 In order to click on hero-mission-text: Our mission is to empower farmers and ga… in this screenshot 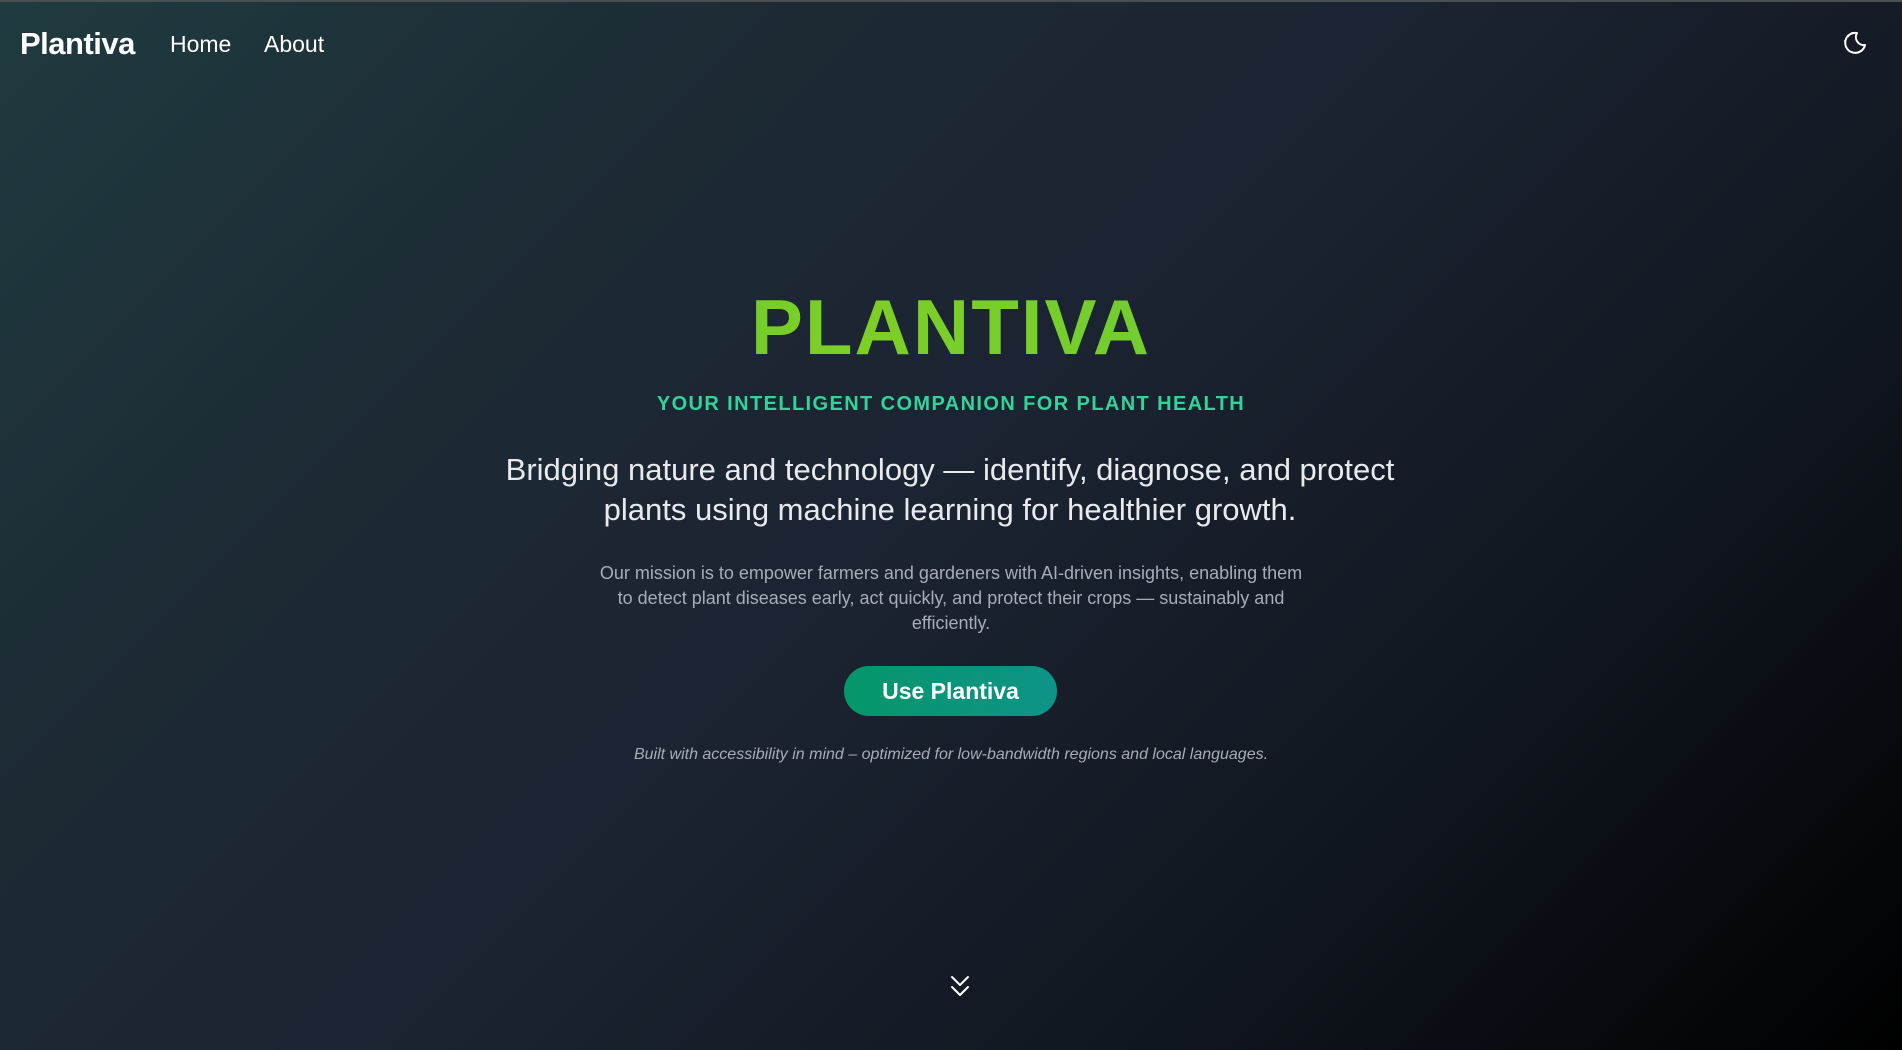, I will do `click(951, 598)`.